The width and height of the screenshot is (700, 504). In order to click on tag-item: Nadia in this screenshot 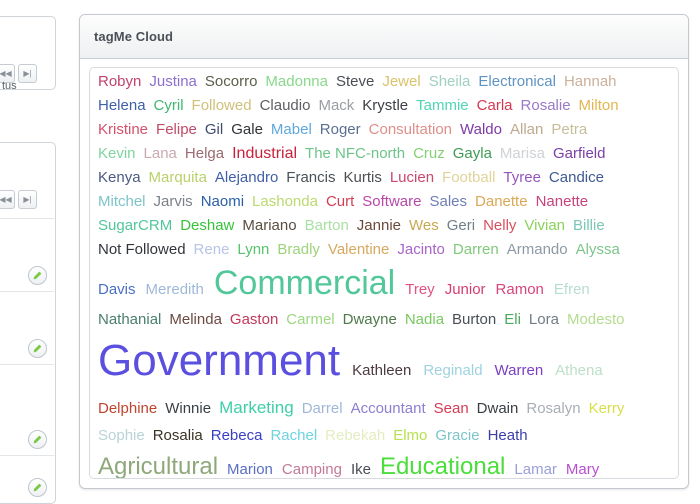, I will do `click(424, 319)`.